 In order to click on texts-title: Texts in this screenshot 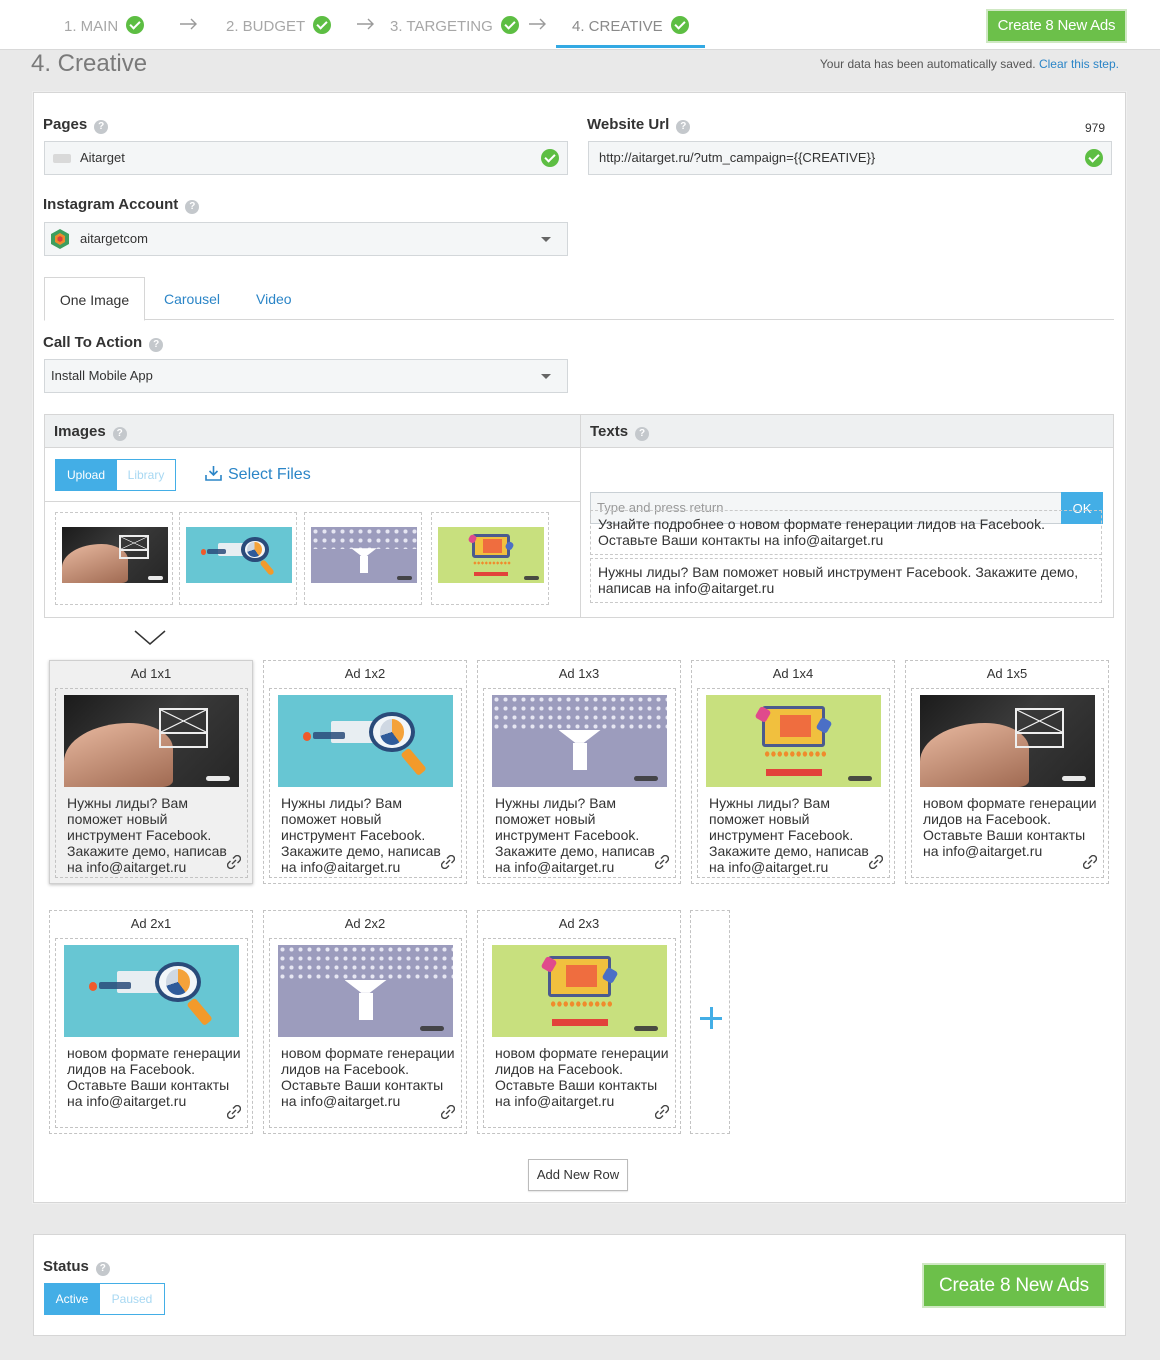, I will do `click(609, 431)`.